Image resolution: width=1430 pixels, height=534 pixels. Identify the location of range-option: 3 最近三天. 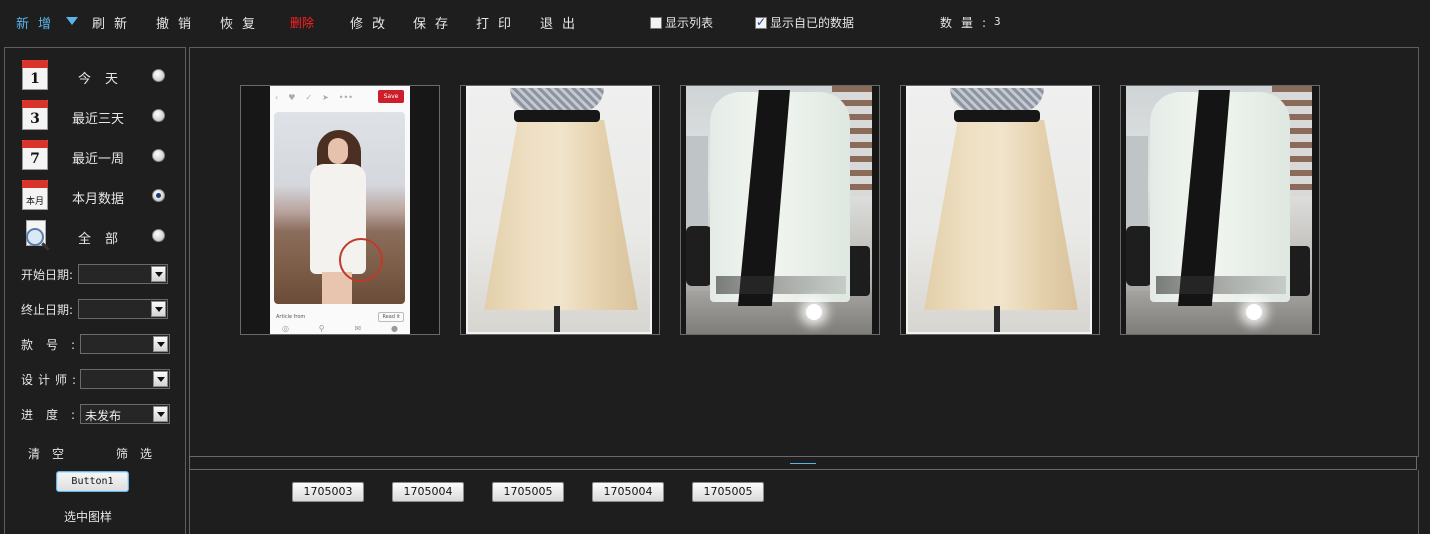
(97, 117).